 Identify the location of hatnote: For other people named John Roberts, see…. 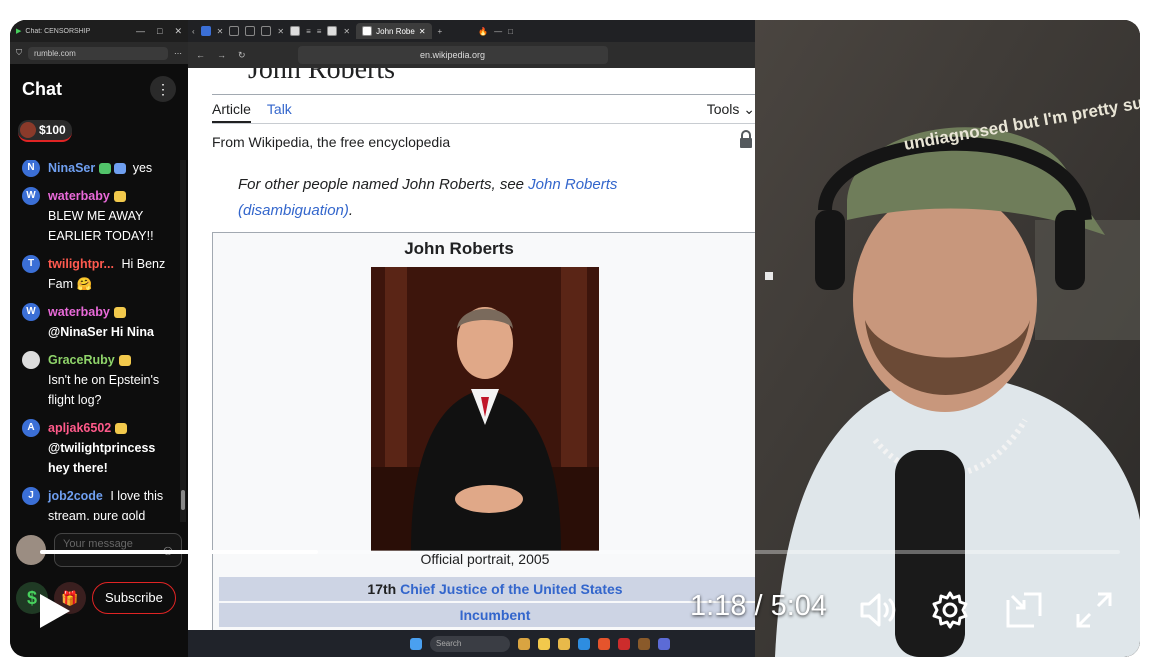
(478, 198).